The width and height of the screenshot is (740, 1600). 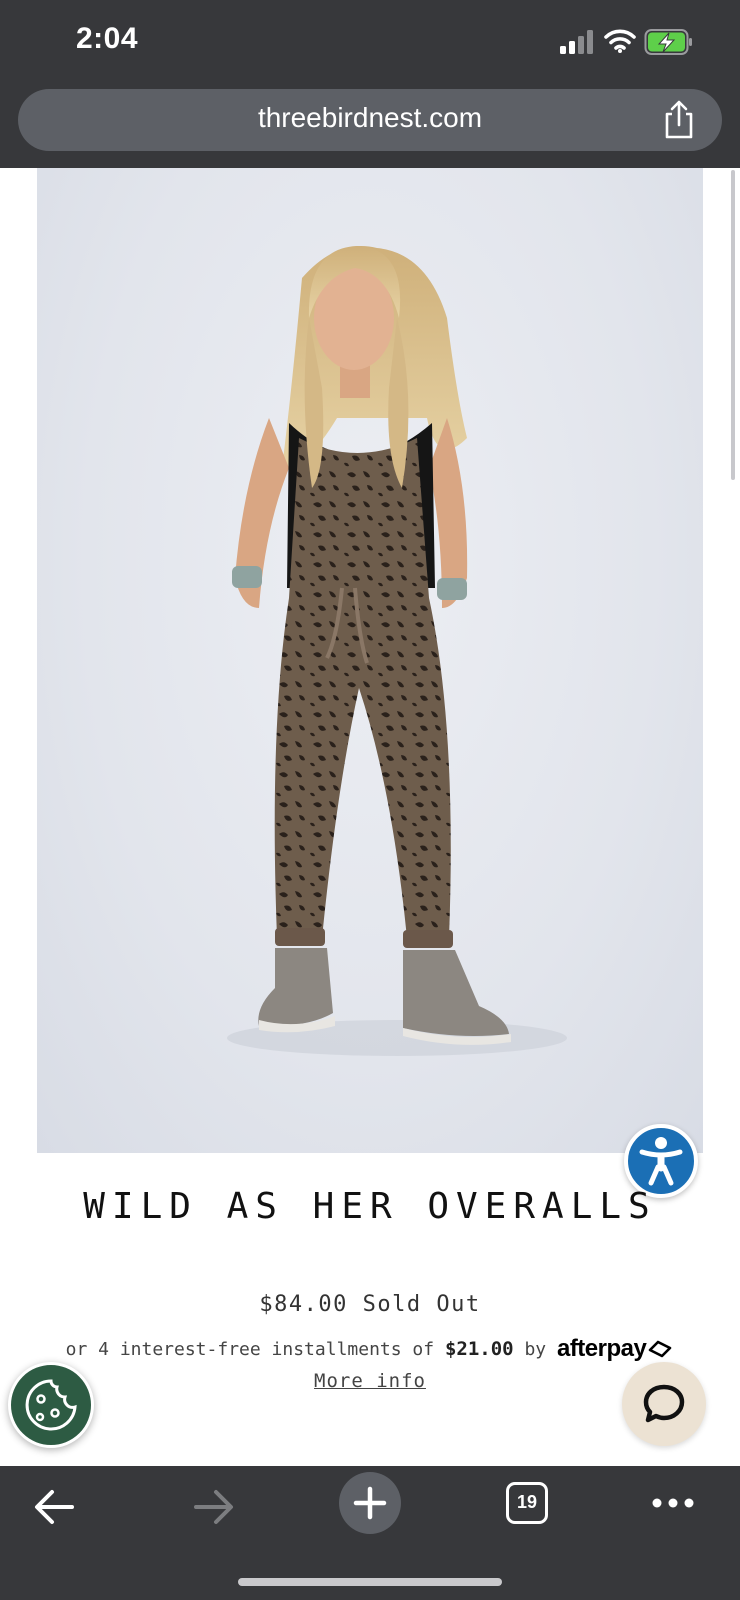 What do you see at coordinates (733, 325) in the screenshot?
I see `page-scrollbar` at bounding box center [733, 325].